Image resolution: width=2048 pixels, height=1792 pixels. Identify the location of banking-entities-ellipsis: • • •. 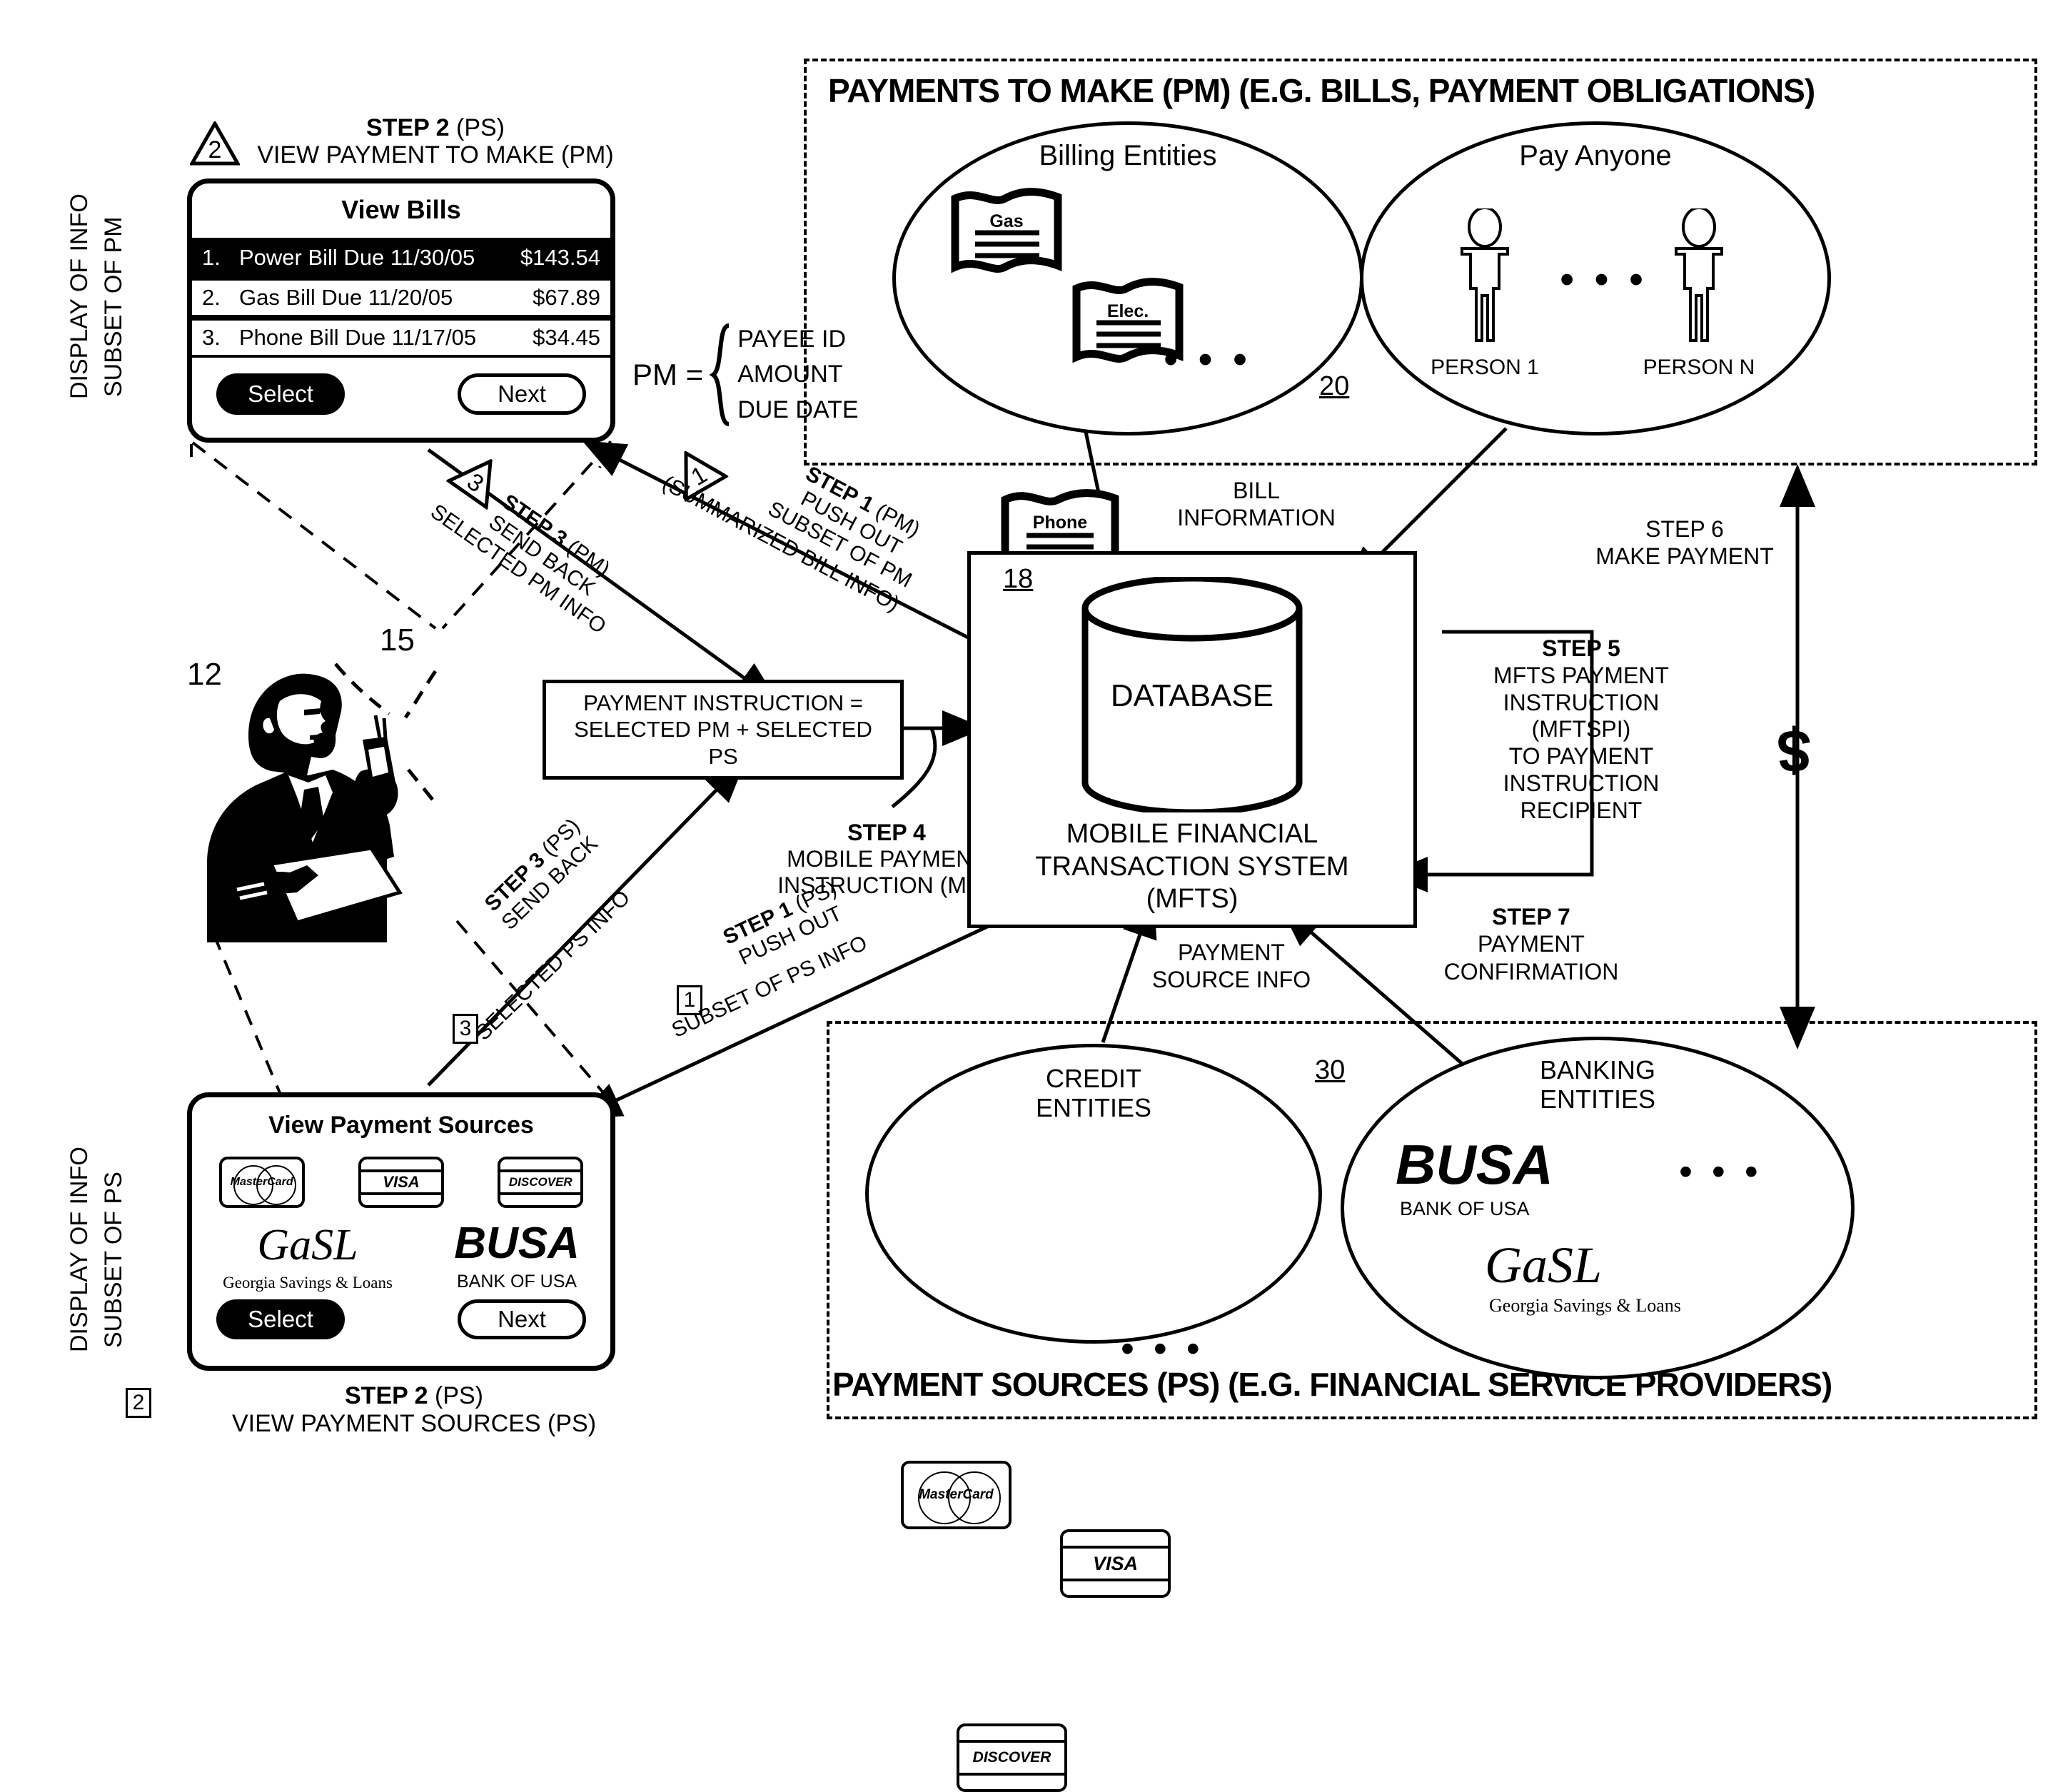
(1720, 1171).